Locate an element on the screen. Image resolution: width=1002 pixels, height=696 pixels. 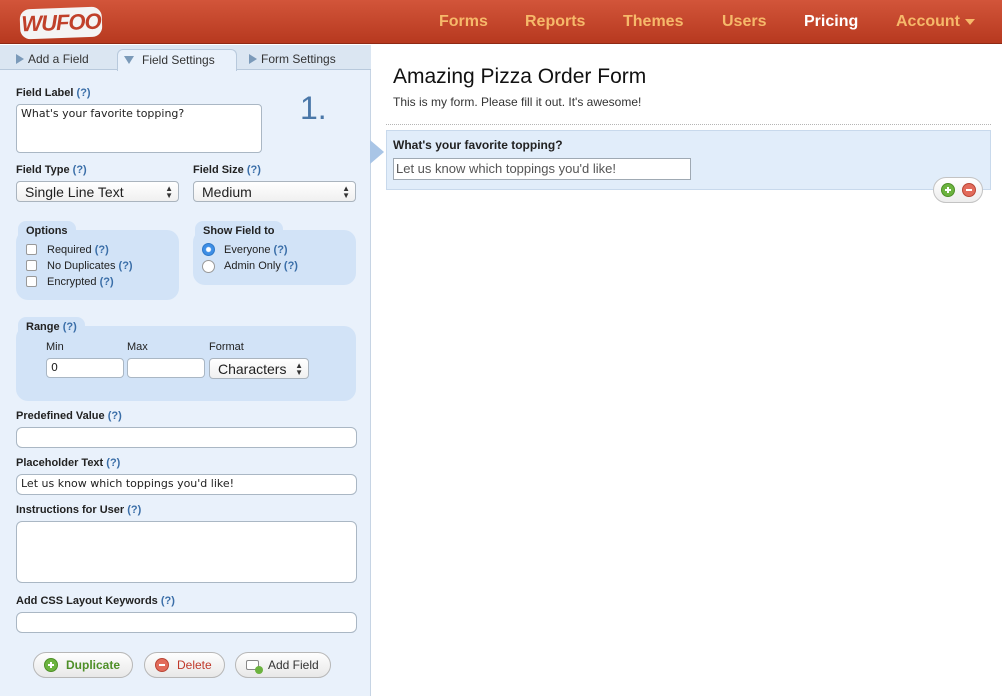
required-checkbox is located at coordinates (31, 249).